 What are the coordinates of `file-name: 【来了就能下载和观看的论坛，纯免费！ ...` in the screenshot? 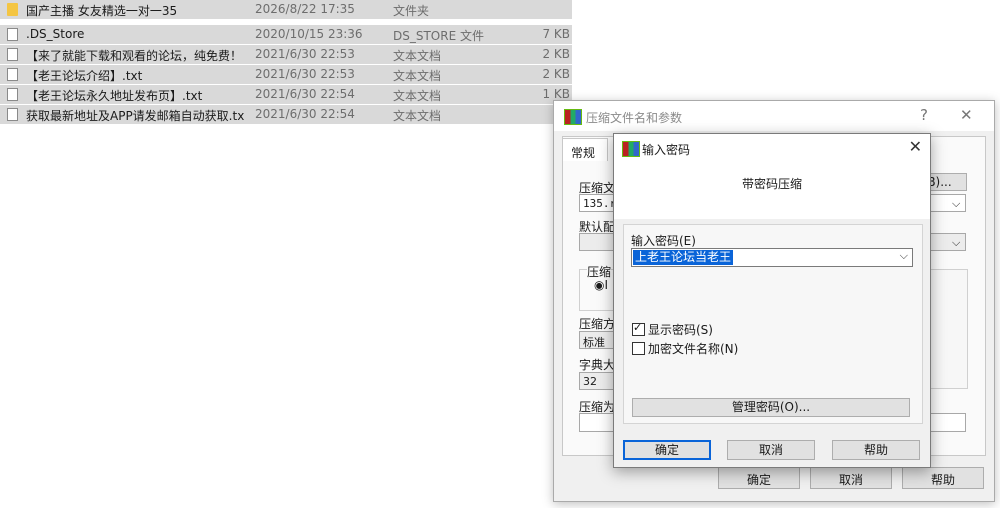 It's located at (135, 56).